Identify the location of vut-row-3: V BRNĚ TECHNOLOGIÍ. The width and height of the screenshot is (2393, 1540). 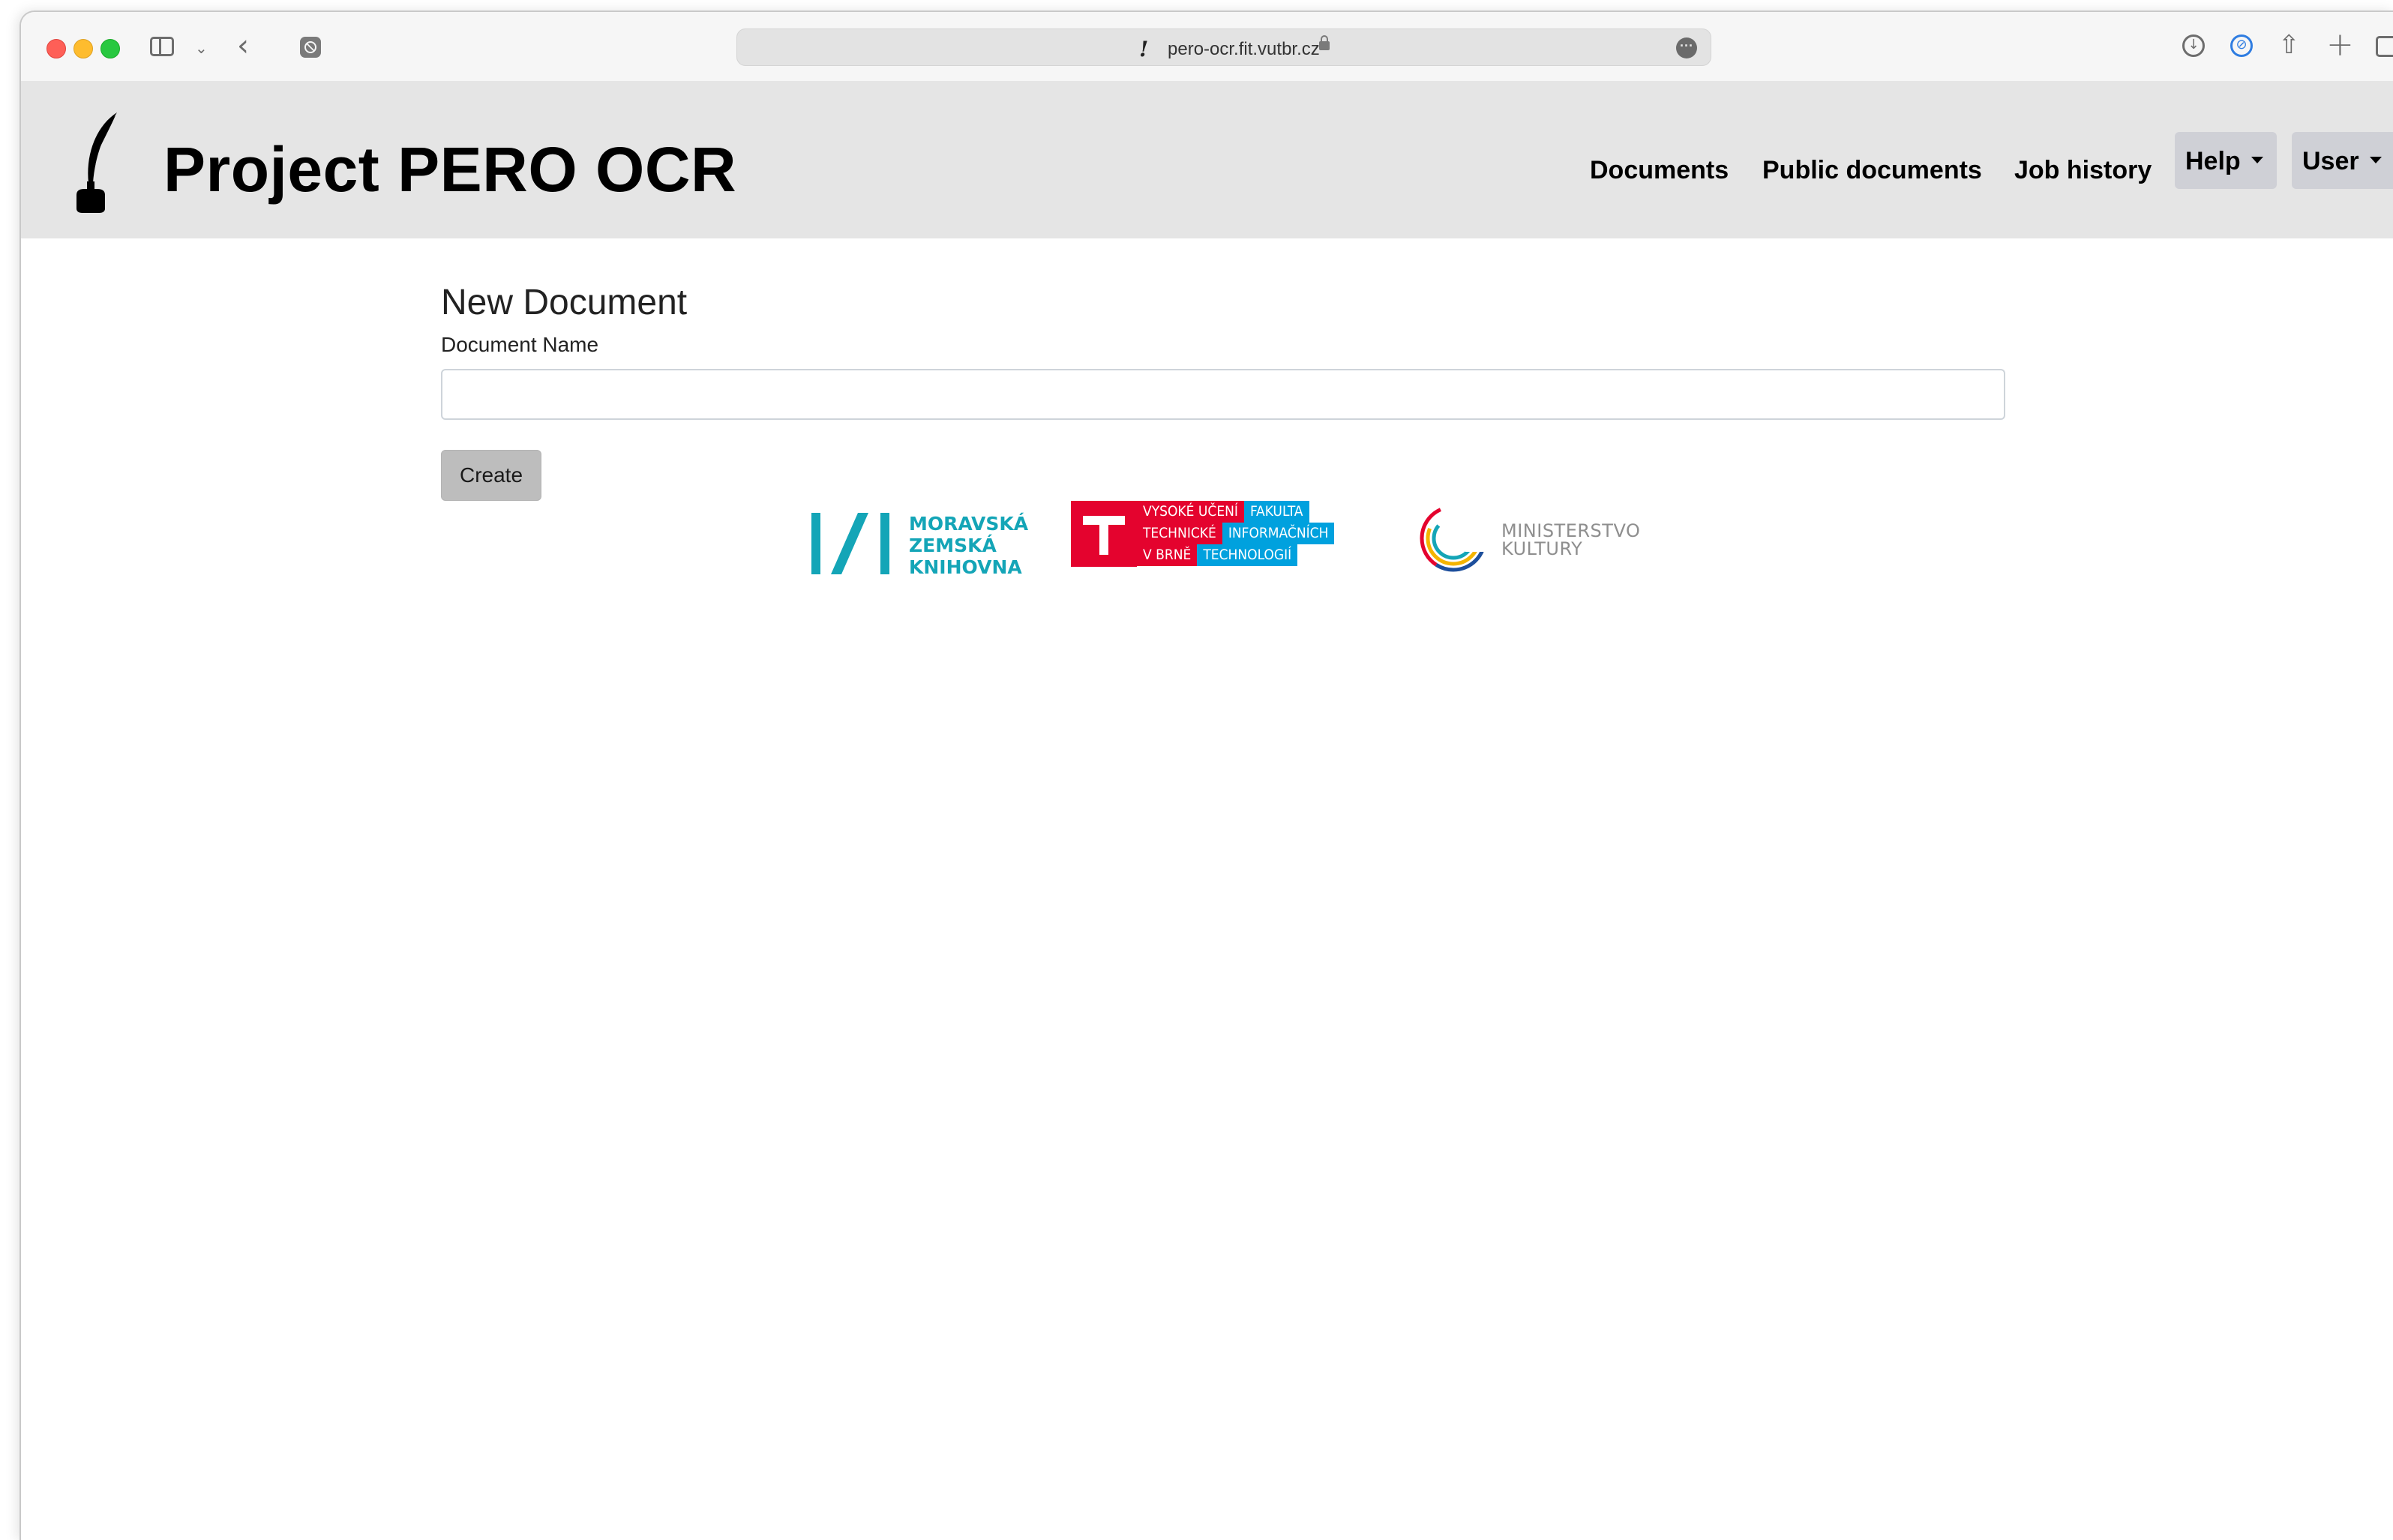
(1217, 555).